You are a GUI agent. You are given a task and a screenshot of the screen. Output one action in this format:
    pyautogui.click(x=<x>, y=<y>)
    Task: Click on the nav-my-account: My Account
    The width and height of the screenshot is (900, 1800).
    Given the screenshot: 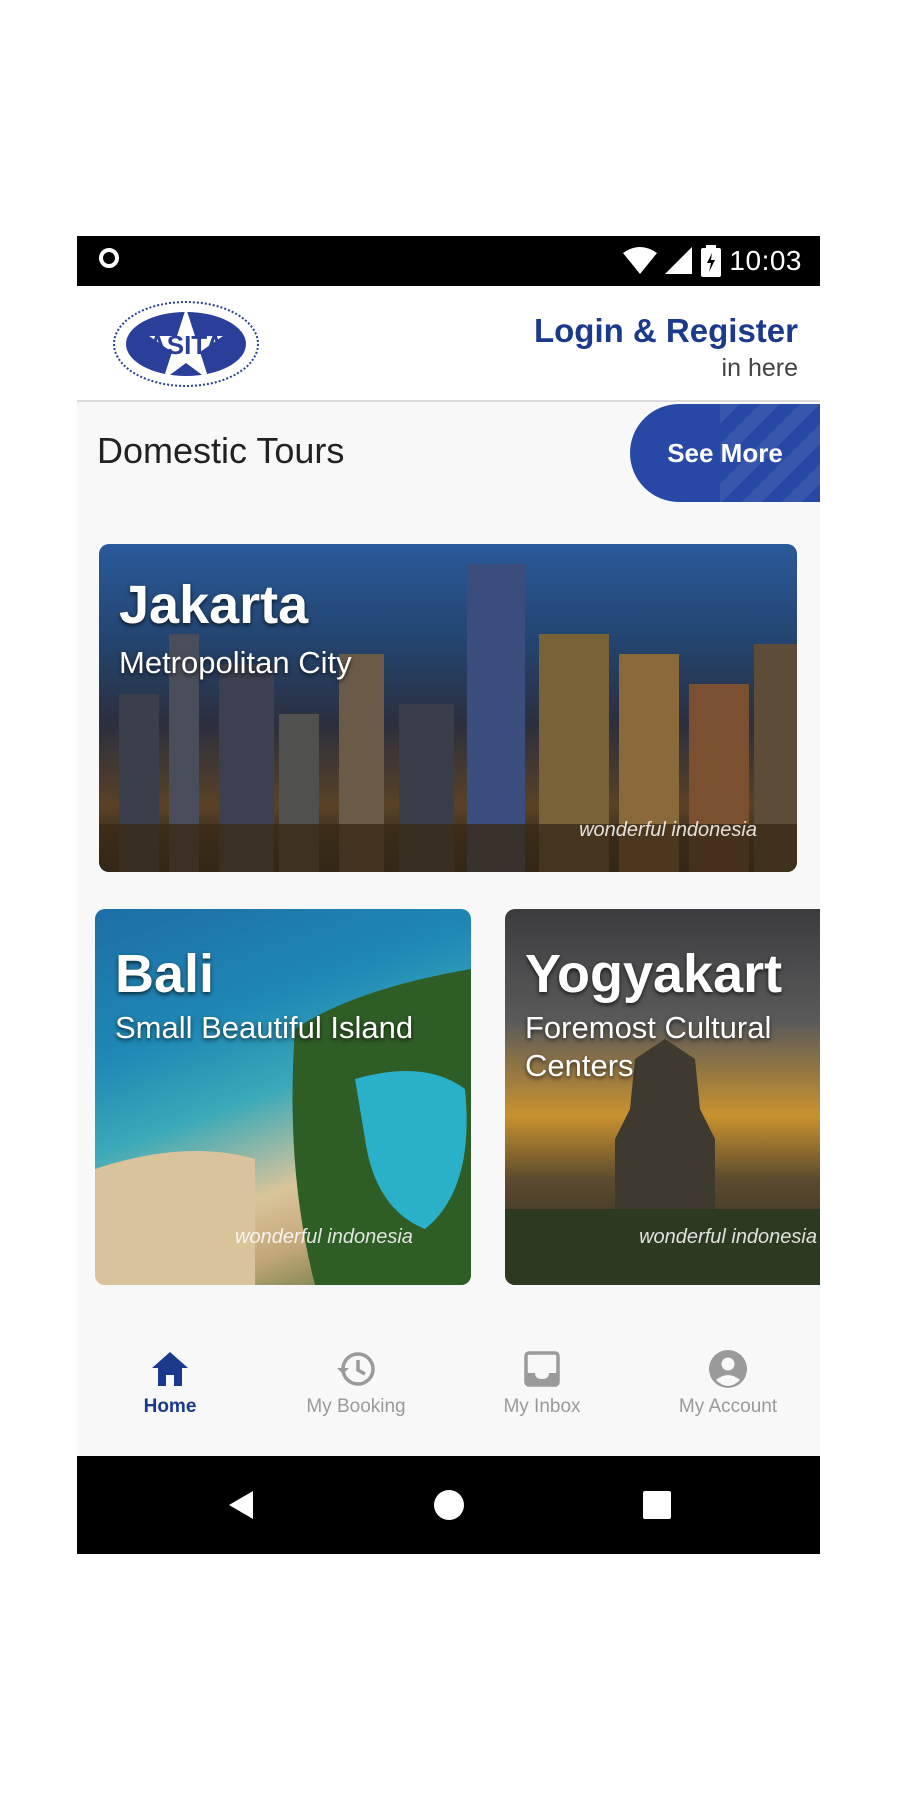 What is the action you would take?
    pyautogui.click(x=728, y=1383)
    